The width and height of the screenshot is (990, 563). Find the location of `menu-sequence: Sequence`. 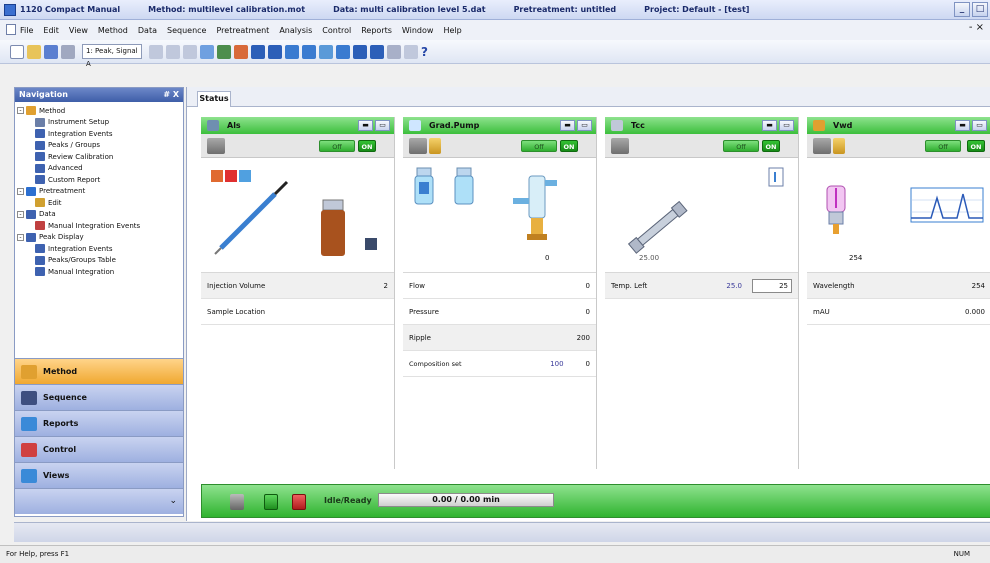

menu-sequence: Sequence is located at coordinates (186, 30).